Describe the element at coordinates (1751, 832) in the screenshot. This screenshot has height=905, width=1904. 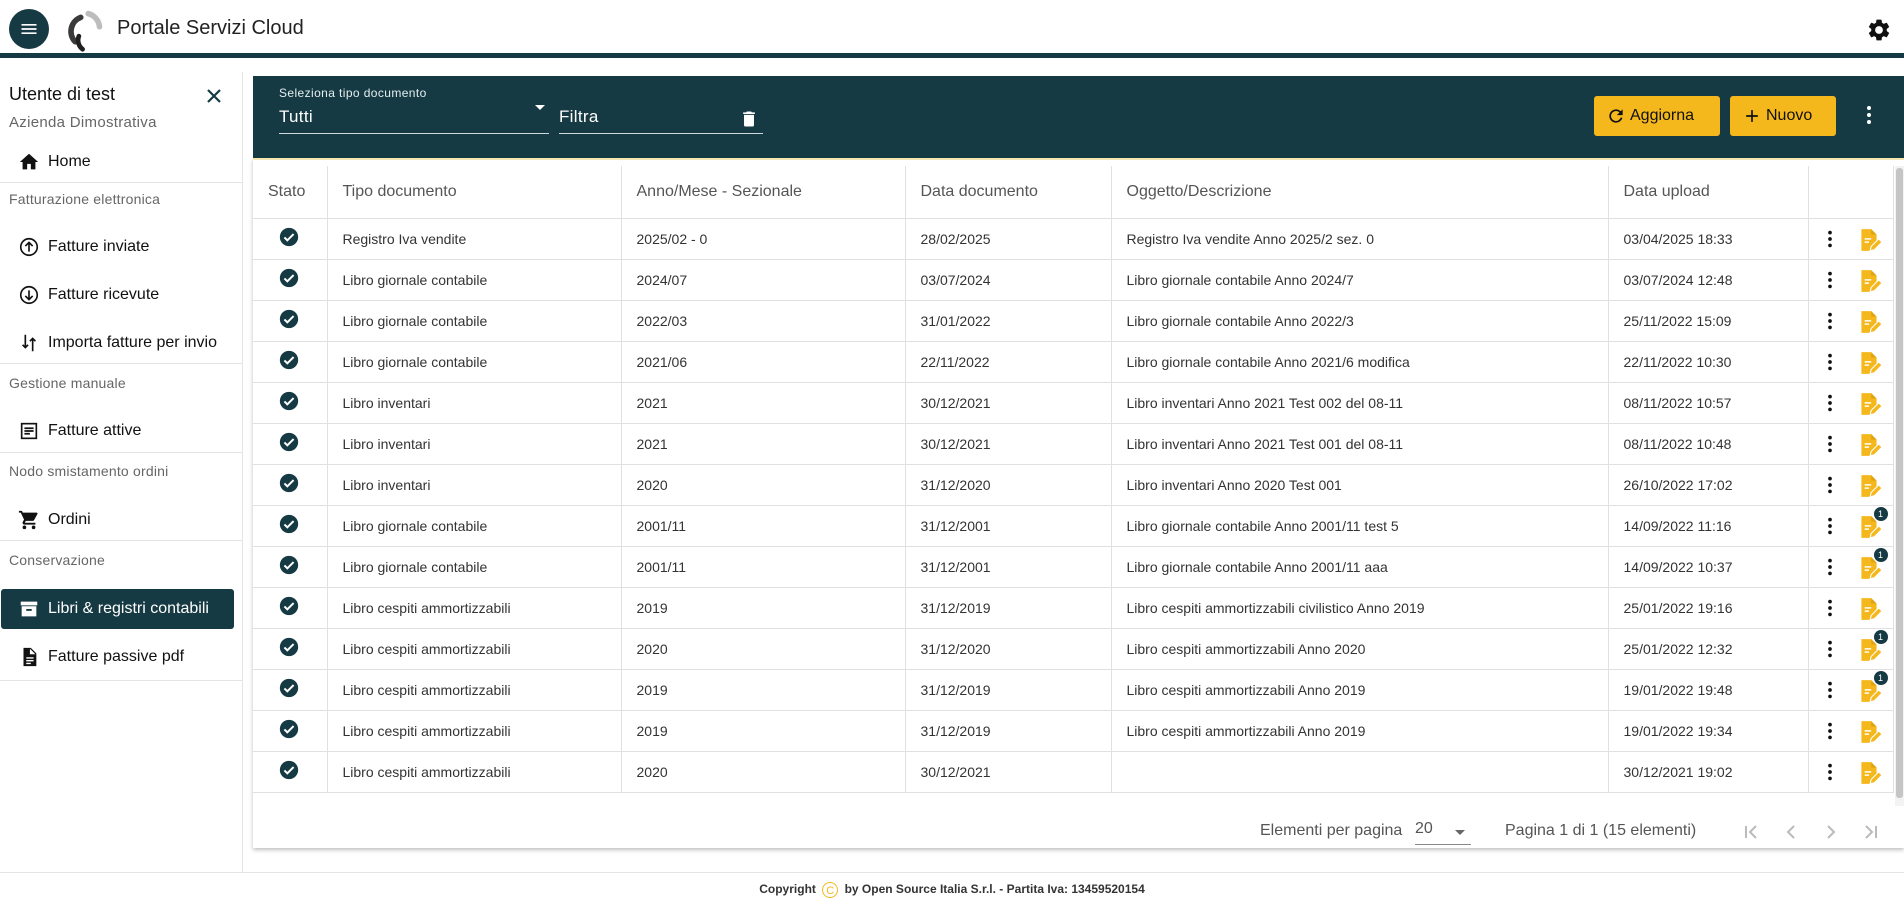
I see `first-page-icon` at that location.